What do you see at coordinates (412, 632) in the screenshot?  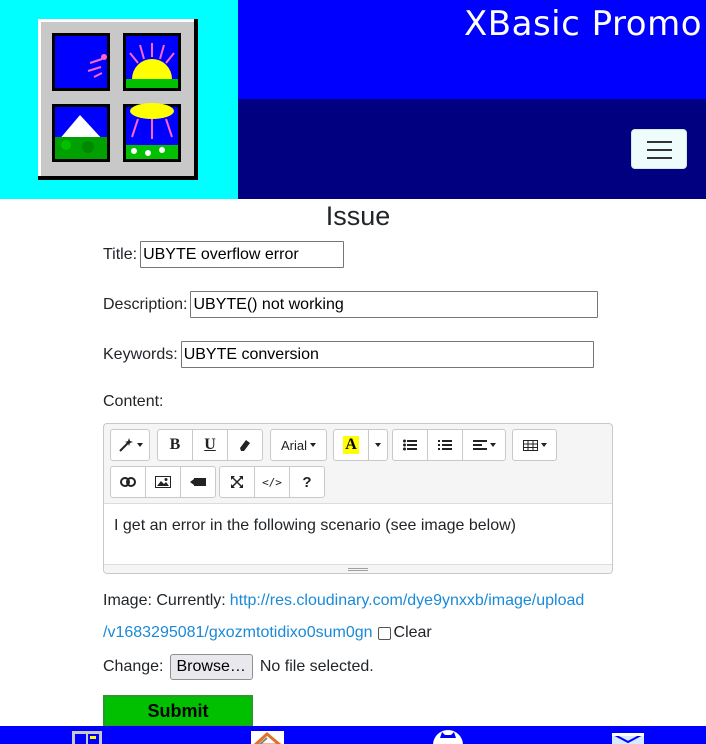 I see `clear-label: Clear` at bounding box center [412, 632].